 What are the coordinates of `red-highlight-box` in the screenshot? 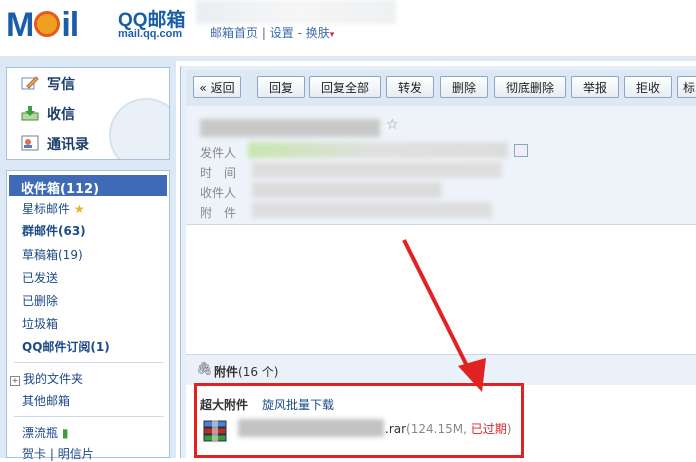 It's located at (359, 420).